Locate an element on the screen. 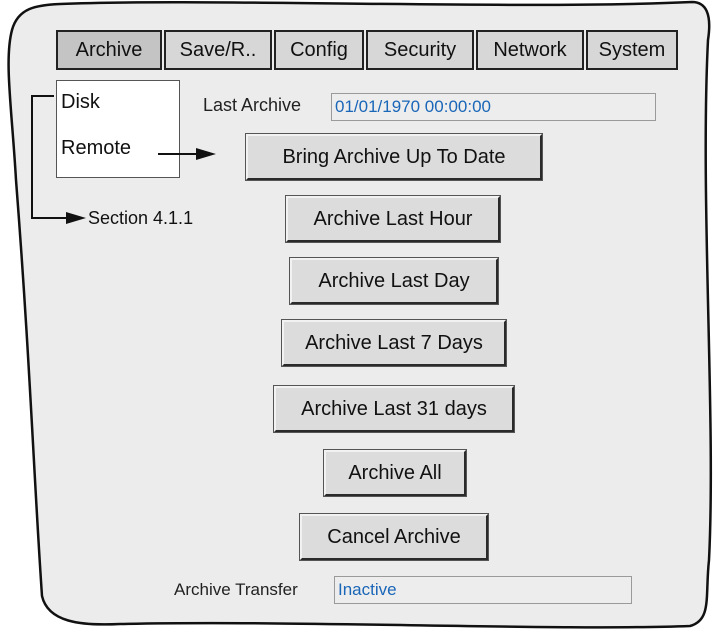 This screenshot has width=715, height=631. section-reference-label: Section 4.1.1 is located at coordinates (141, 218).